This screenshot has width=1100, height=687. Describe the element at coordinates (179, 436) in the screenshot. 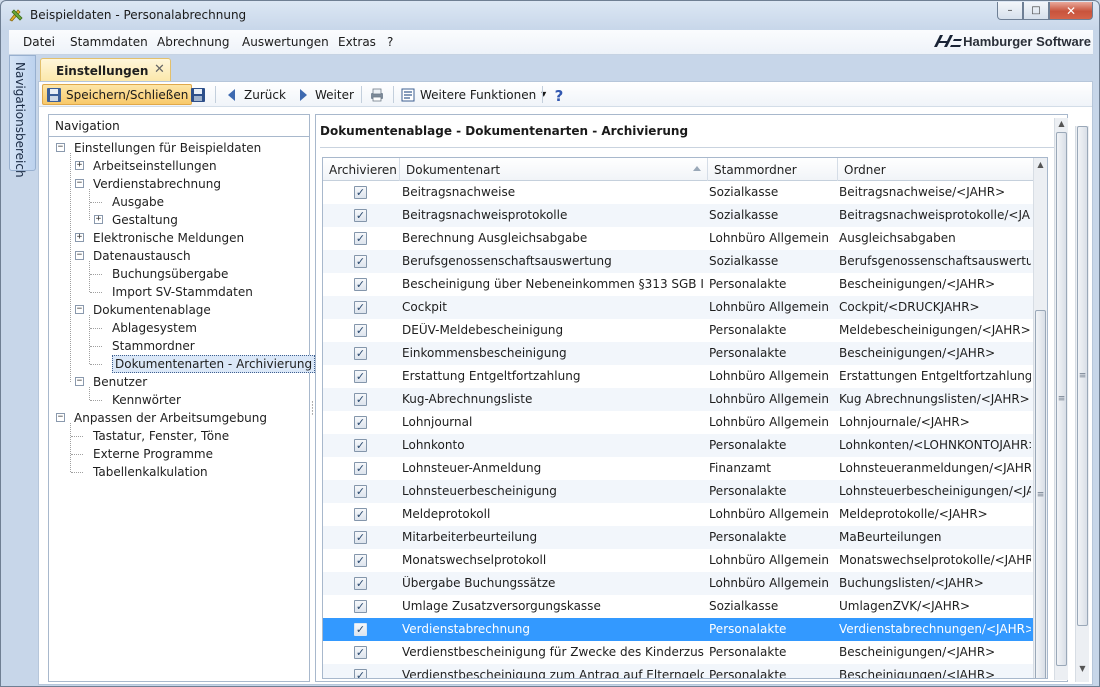

I see `tree-item: Tastatur, Fenster, Töne` at that location.